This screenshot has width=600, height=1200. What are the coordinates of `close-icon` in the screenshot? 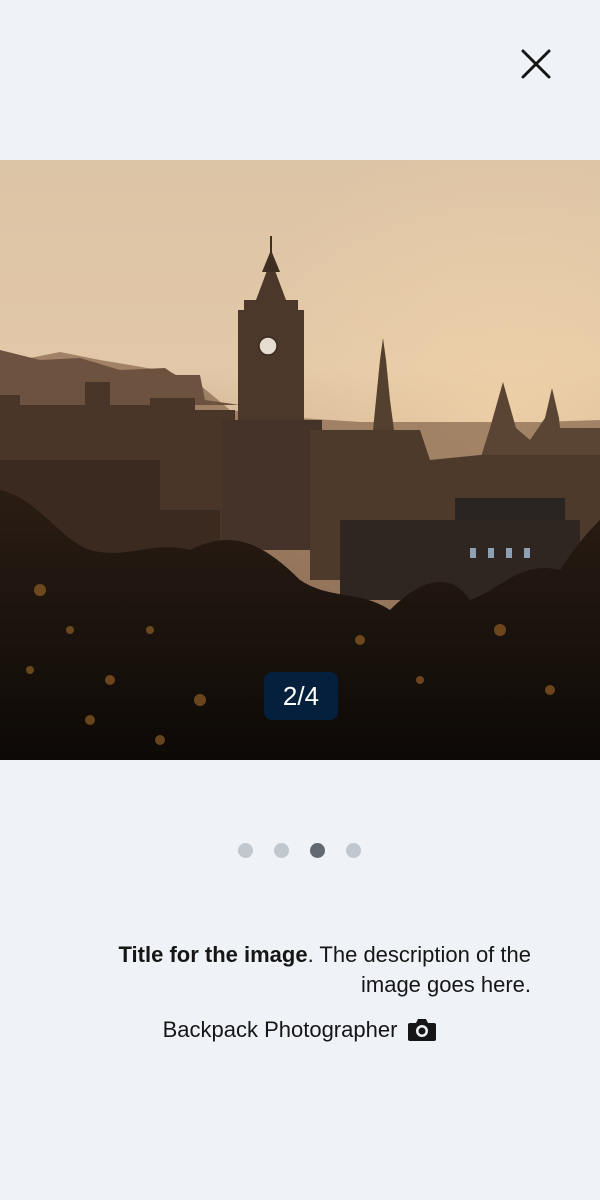 It's located at (536, 64).